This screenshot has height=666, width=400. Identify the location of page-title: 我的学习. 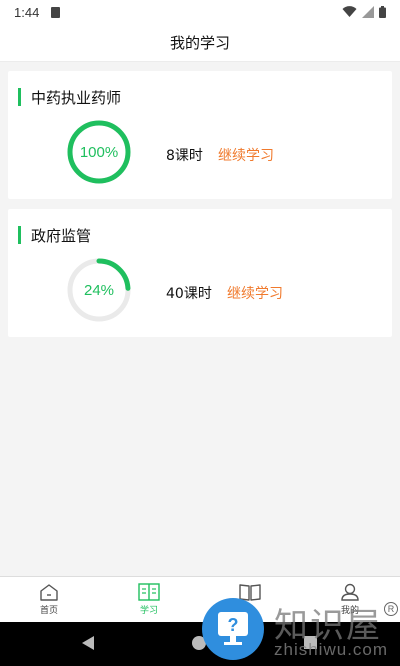
(199, 43).